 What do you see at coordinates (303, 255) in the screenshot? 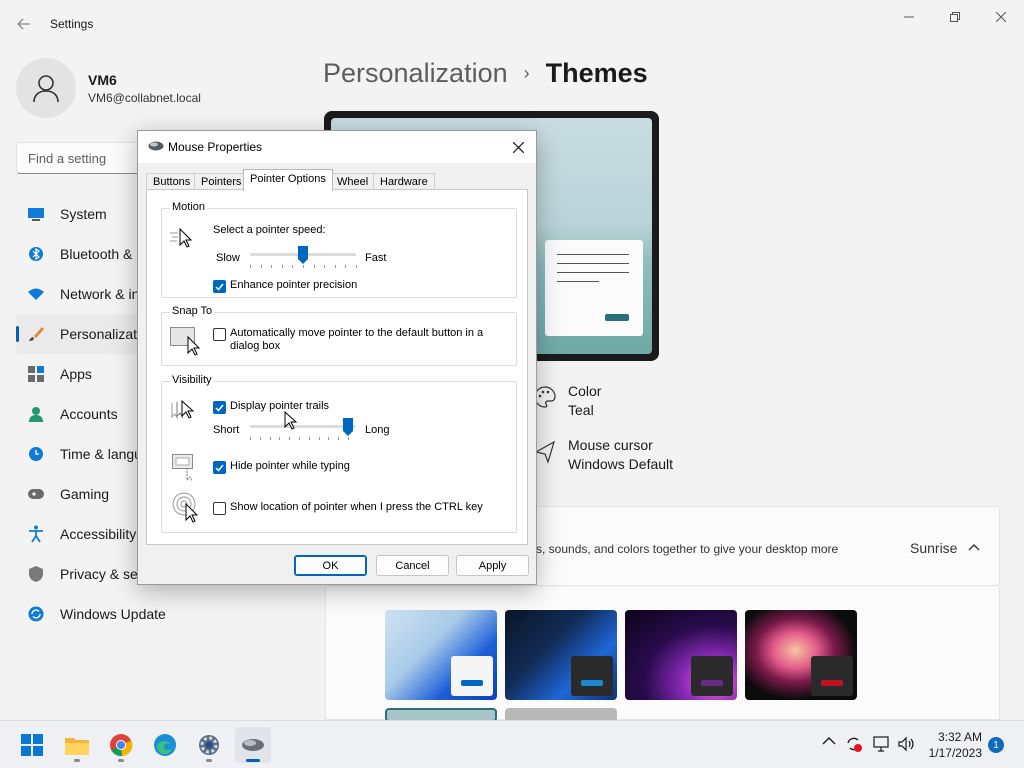
I see `pointer-speed-slider` at bounding box center [303, 255].